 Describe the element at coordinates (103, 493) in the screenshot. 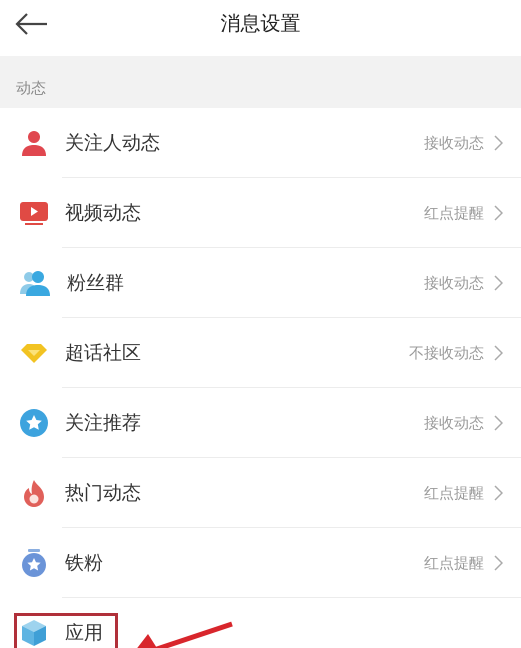

I see `row-label: 热门动态` at that location.